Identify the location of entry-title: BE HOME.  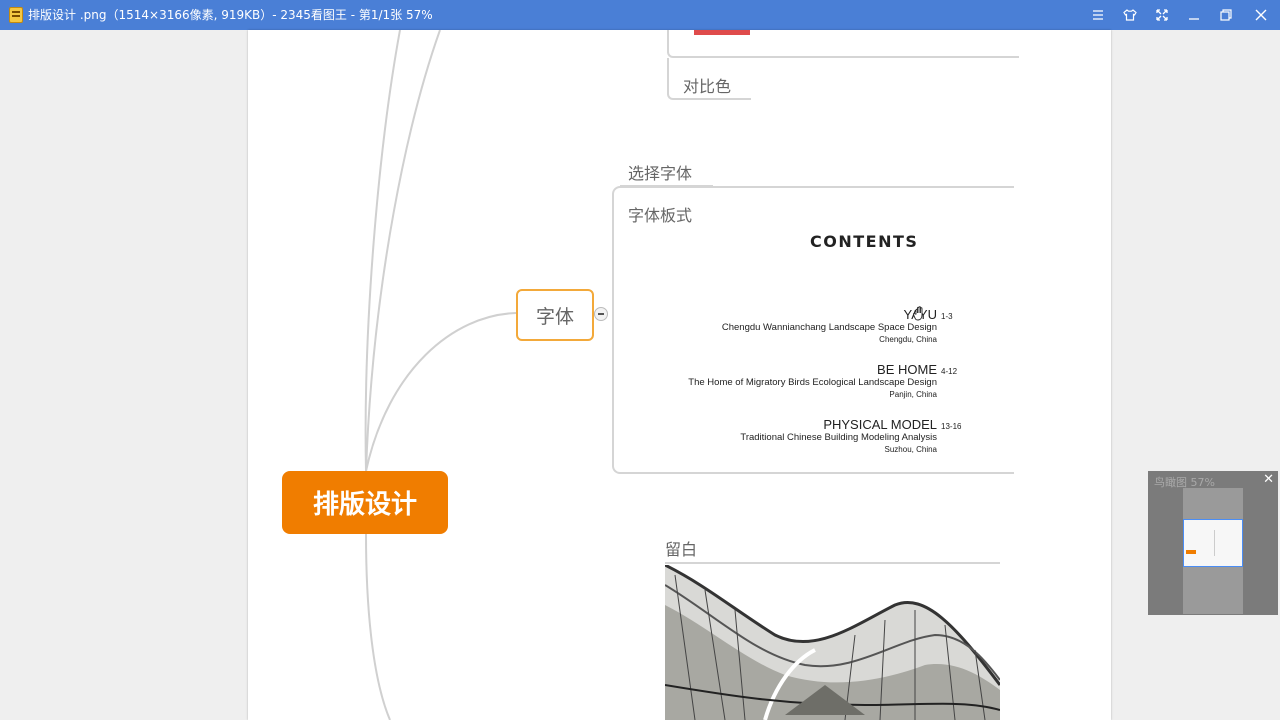
(907, 369).